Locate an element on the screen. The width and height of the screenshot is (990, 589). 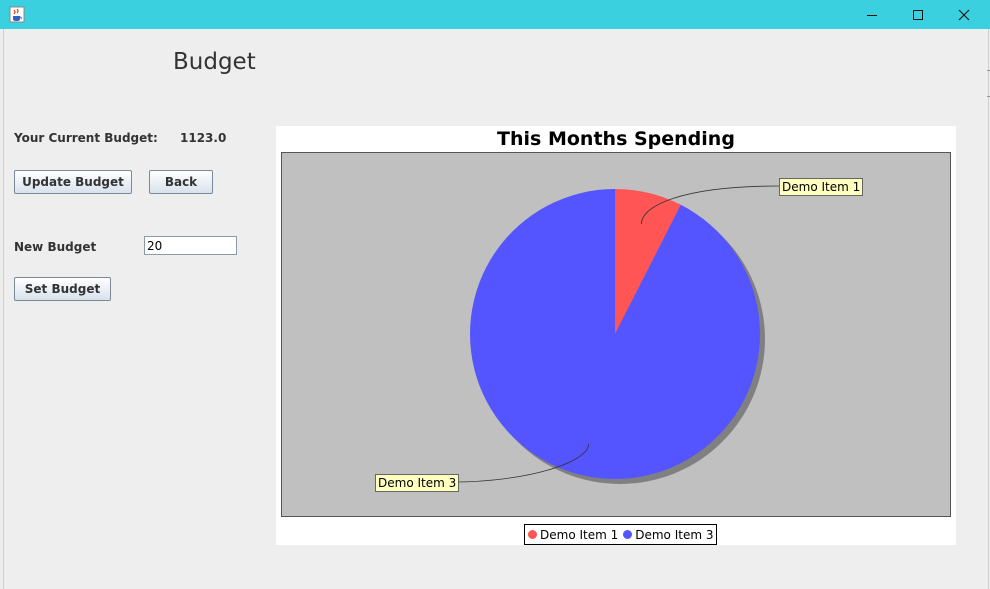
chart-title: This Months Spending is located at coordinates (616, 139).